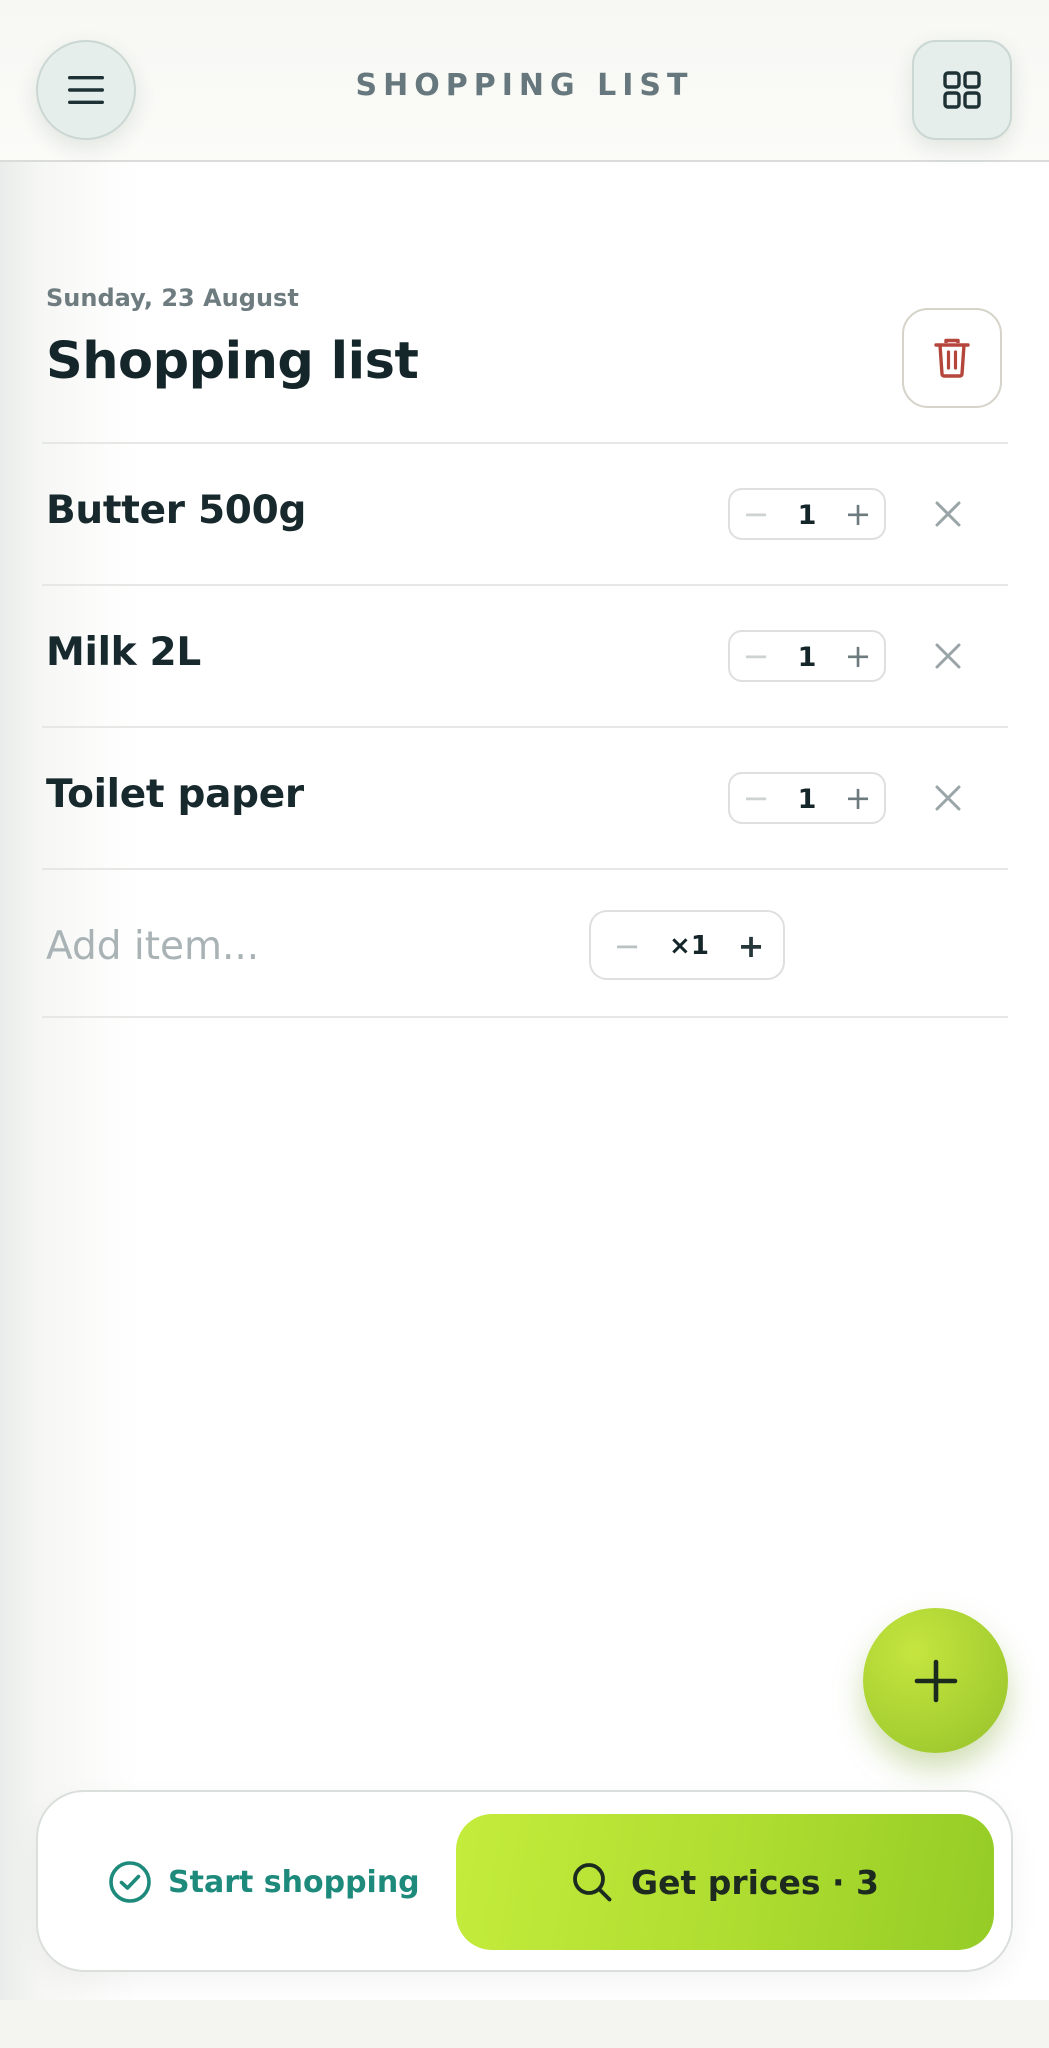 The image size is (1049, 2048). I want to click on item-name: Milk 2L, so click(123, 652).